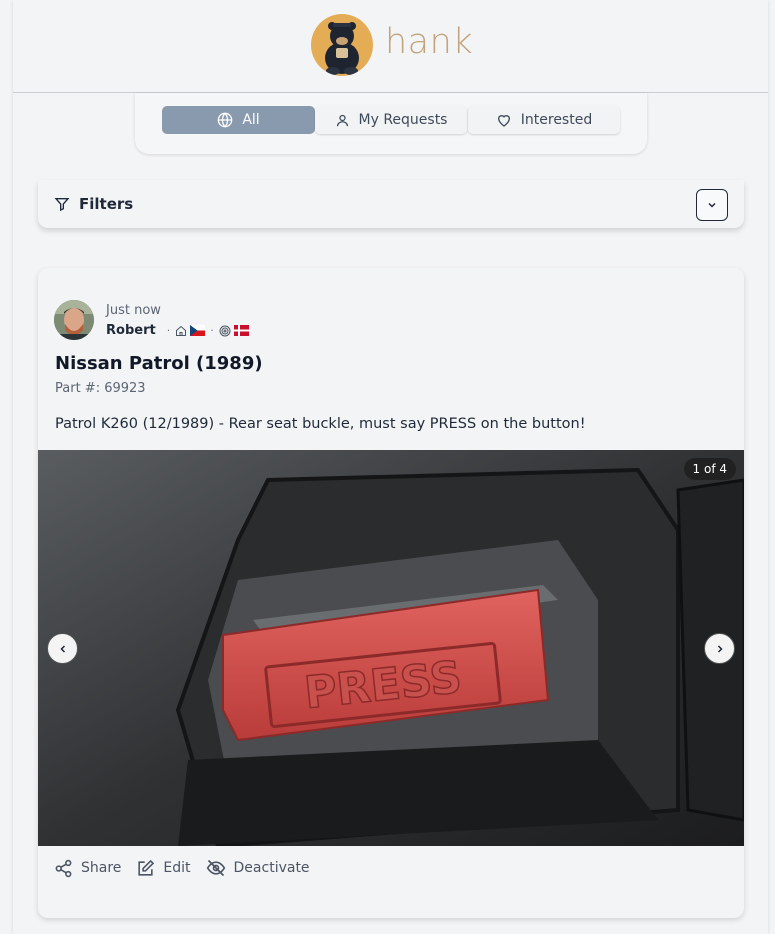 Image resolution: width=775 pixels, height=934 pixels. What do you see at coordinates (198, 330) in the screenshot?
I see `czech-flag-icon` at bounding box center [198, 330].